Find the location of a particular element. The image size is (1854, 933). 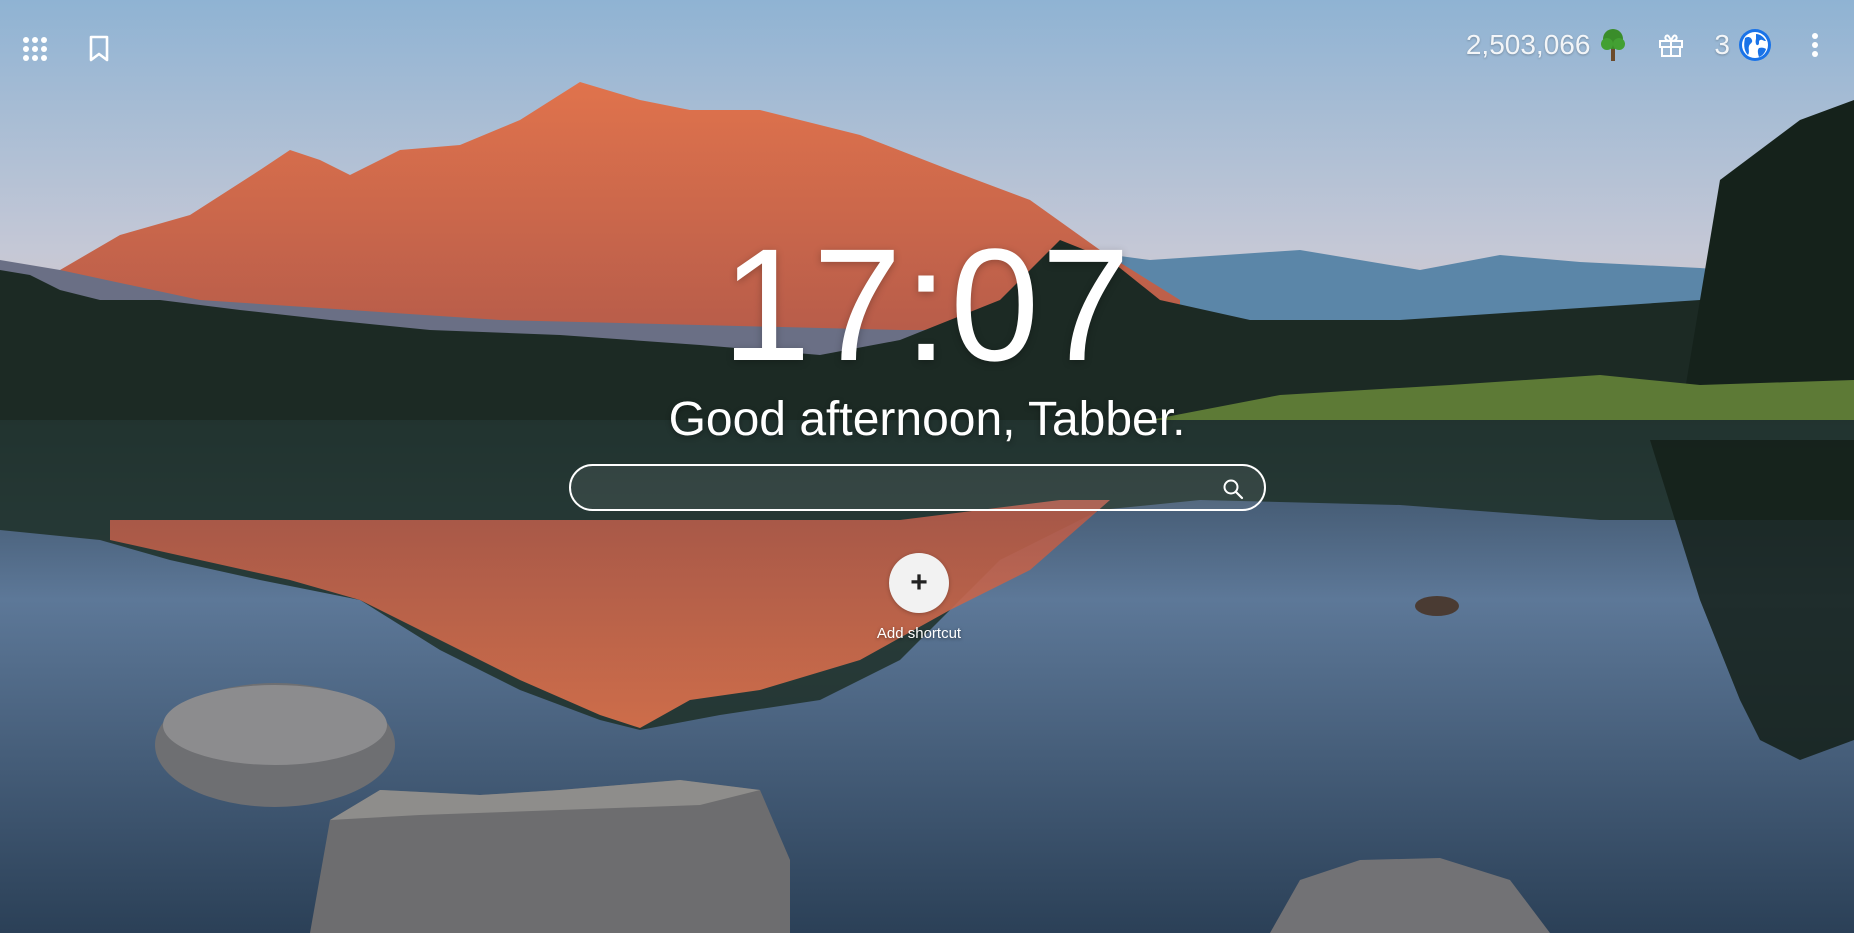

clock: 17:07 is located at coordinates (927, 304).